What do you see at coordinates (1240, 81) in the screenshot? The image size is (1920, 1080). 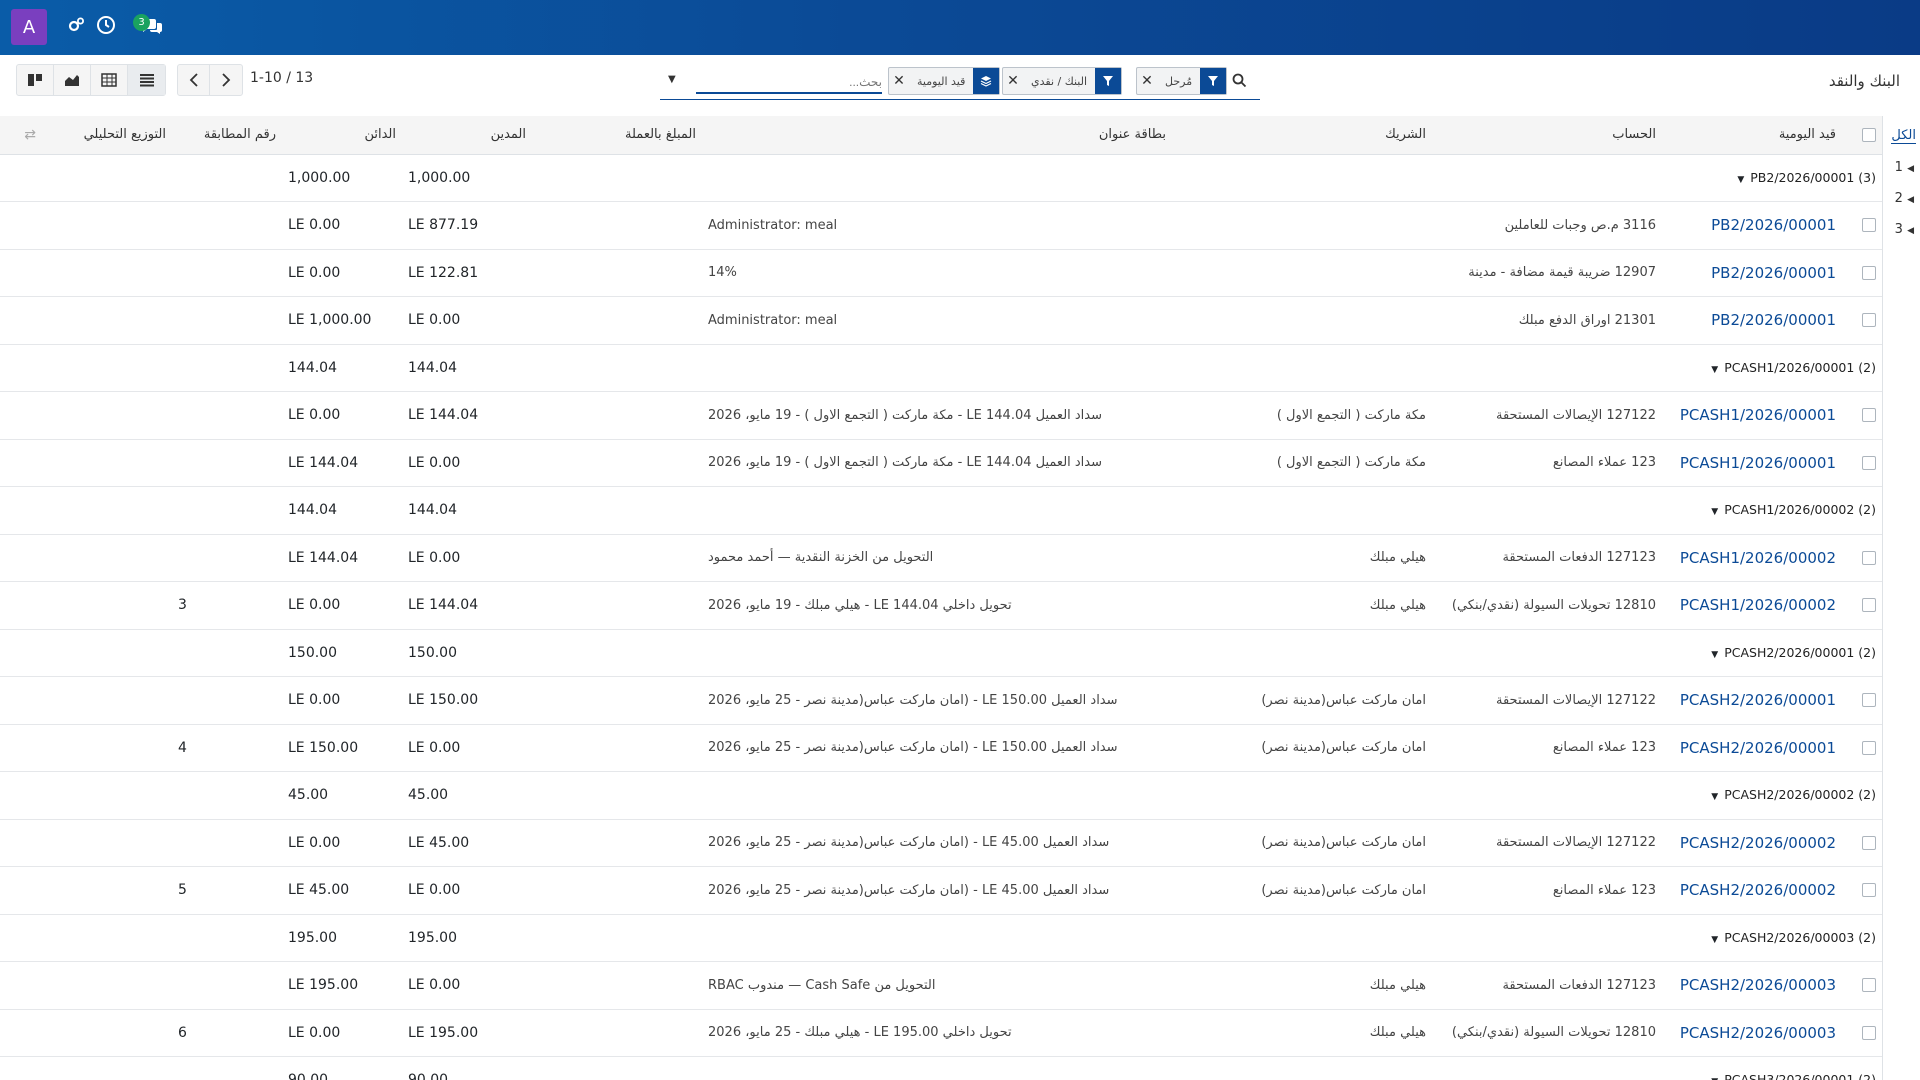 I see `search-icon` at bounding box center [1240, 81].